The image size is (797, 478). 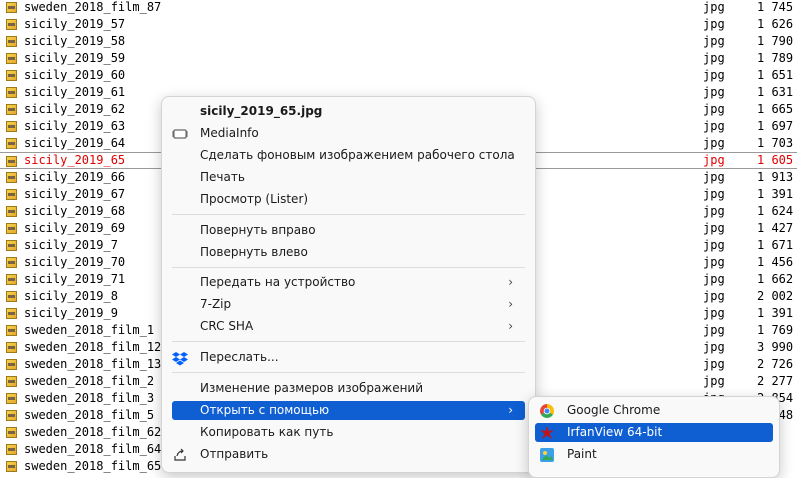 I want to click on menu-item-print-label: Печать, so click(x=222, y=177).